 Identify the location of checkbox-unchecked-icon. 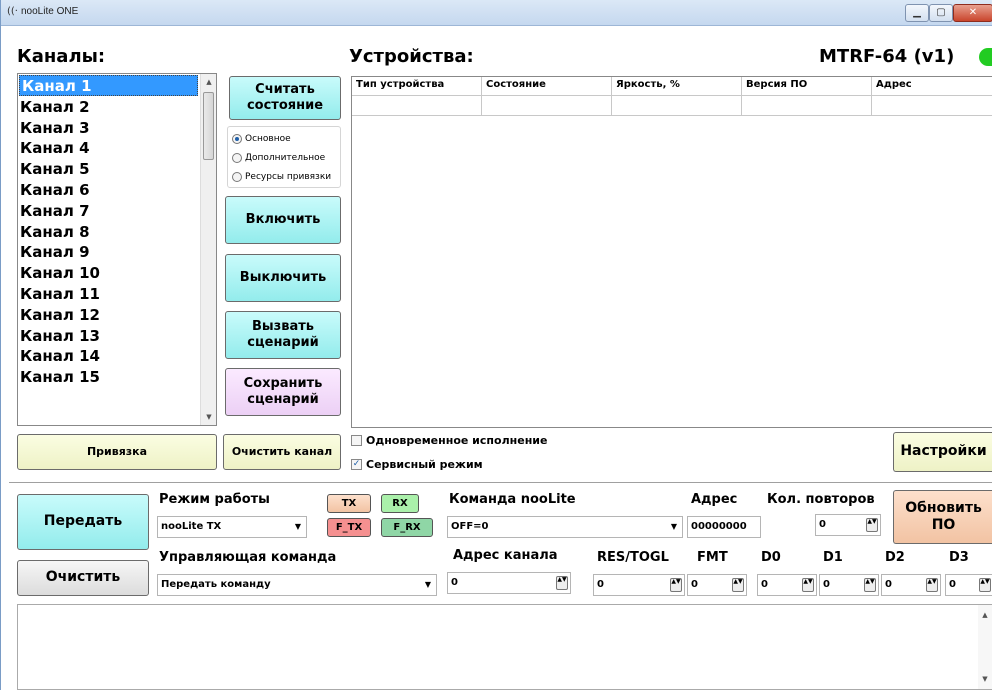
(356, 440).